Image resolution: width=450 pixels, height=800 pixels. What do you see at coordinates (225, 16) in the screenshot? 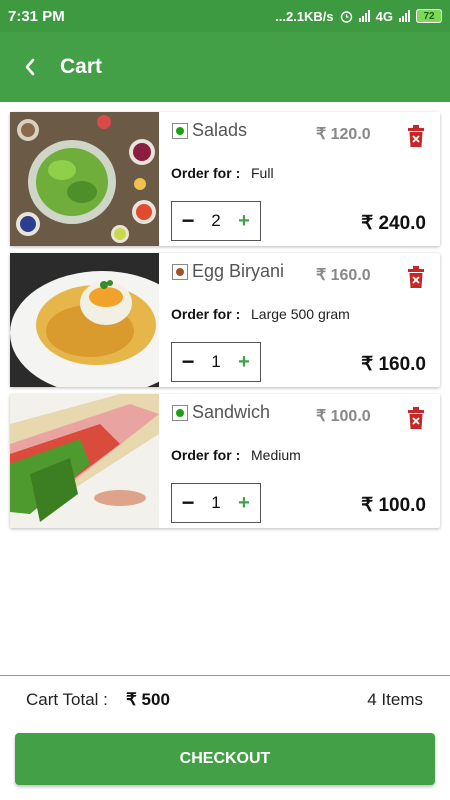
I see `status-bar: 7:31 PM ...2.1KB/s 4G 72` at bounding box center [225, 16].